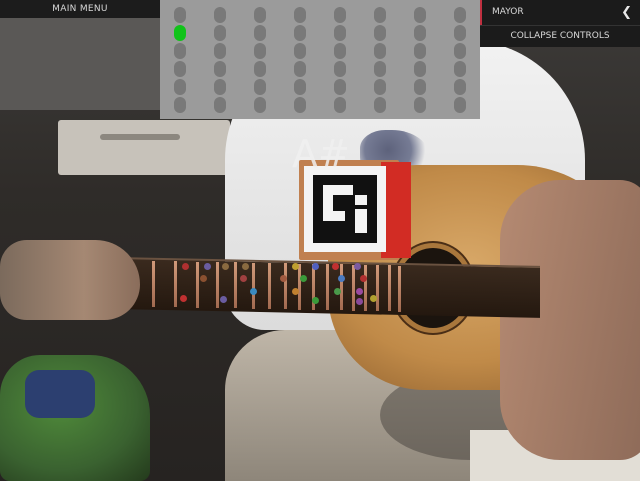 The width and height of the screenshot is (640, 481). What do you see at coordinates (144, 147) in the screenshot?
I see `background-drawer` at bounding box center [144, 147].